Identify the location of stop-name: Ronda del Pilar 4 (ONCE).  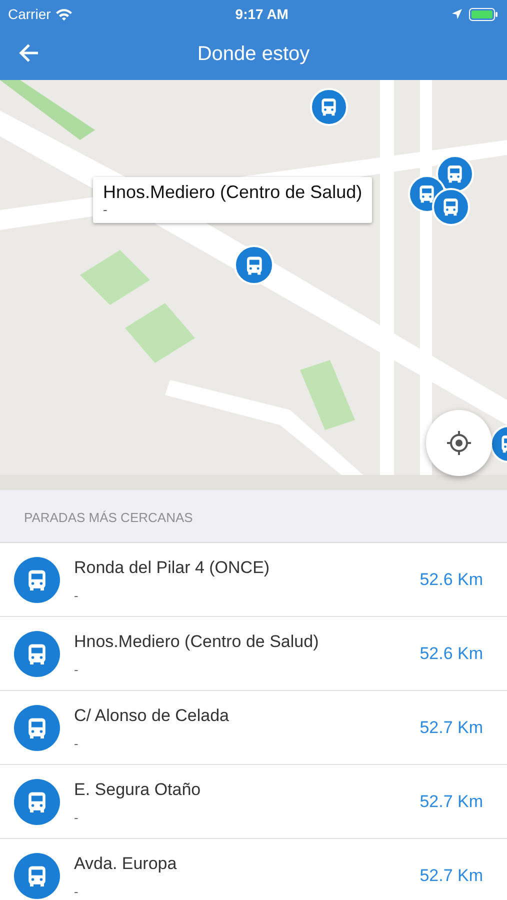
(172, 568).